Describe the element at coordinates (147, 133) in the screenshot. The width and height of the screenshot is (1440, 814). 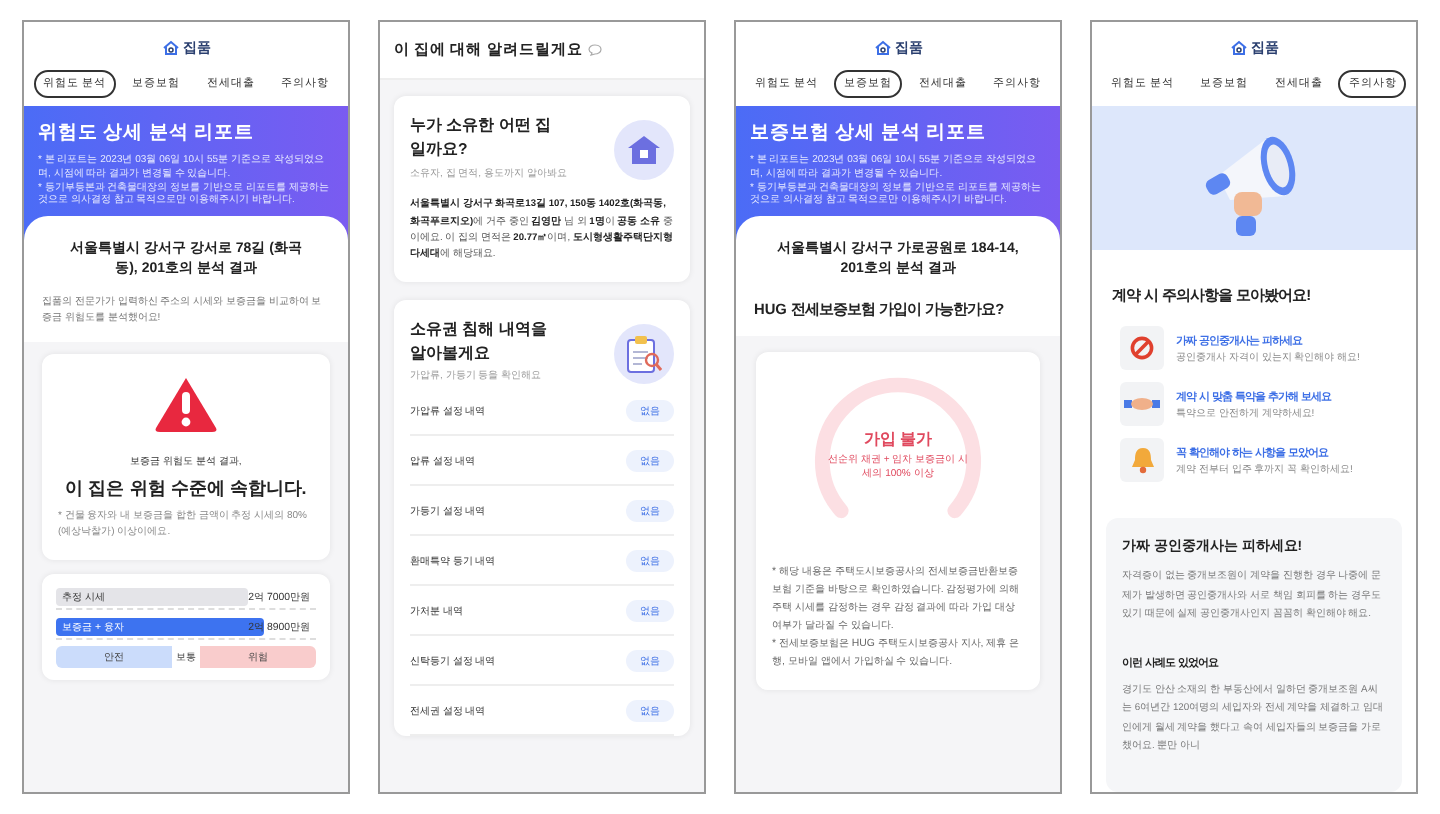
I see `banner-title: 위험도 상세 분석 리포트` at that location.